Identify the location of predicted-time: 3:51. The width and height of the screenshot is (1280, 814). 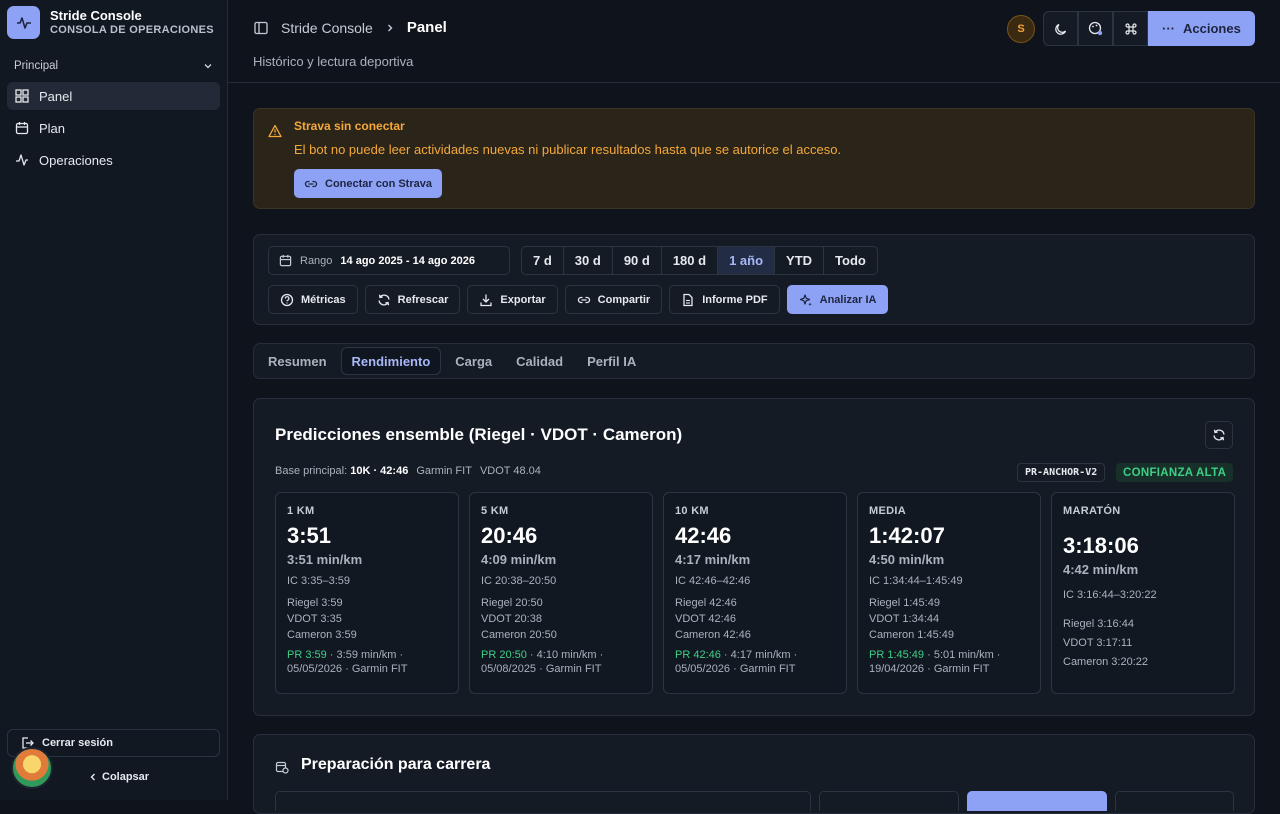
(309, 535).